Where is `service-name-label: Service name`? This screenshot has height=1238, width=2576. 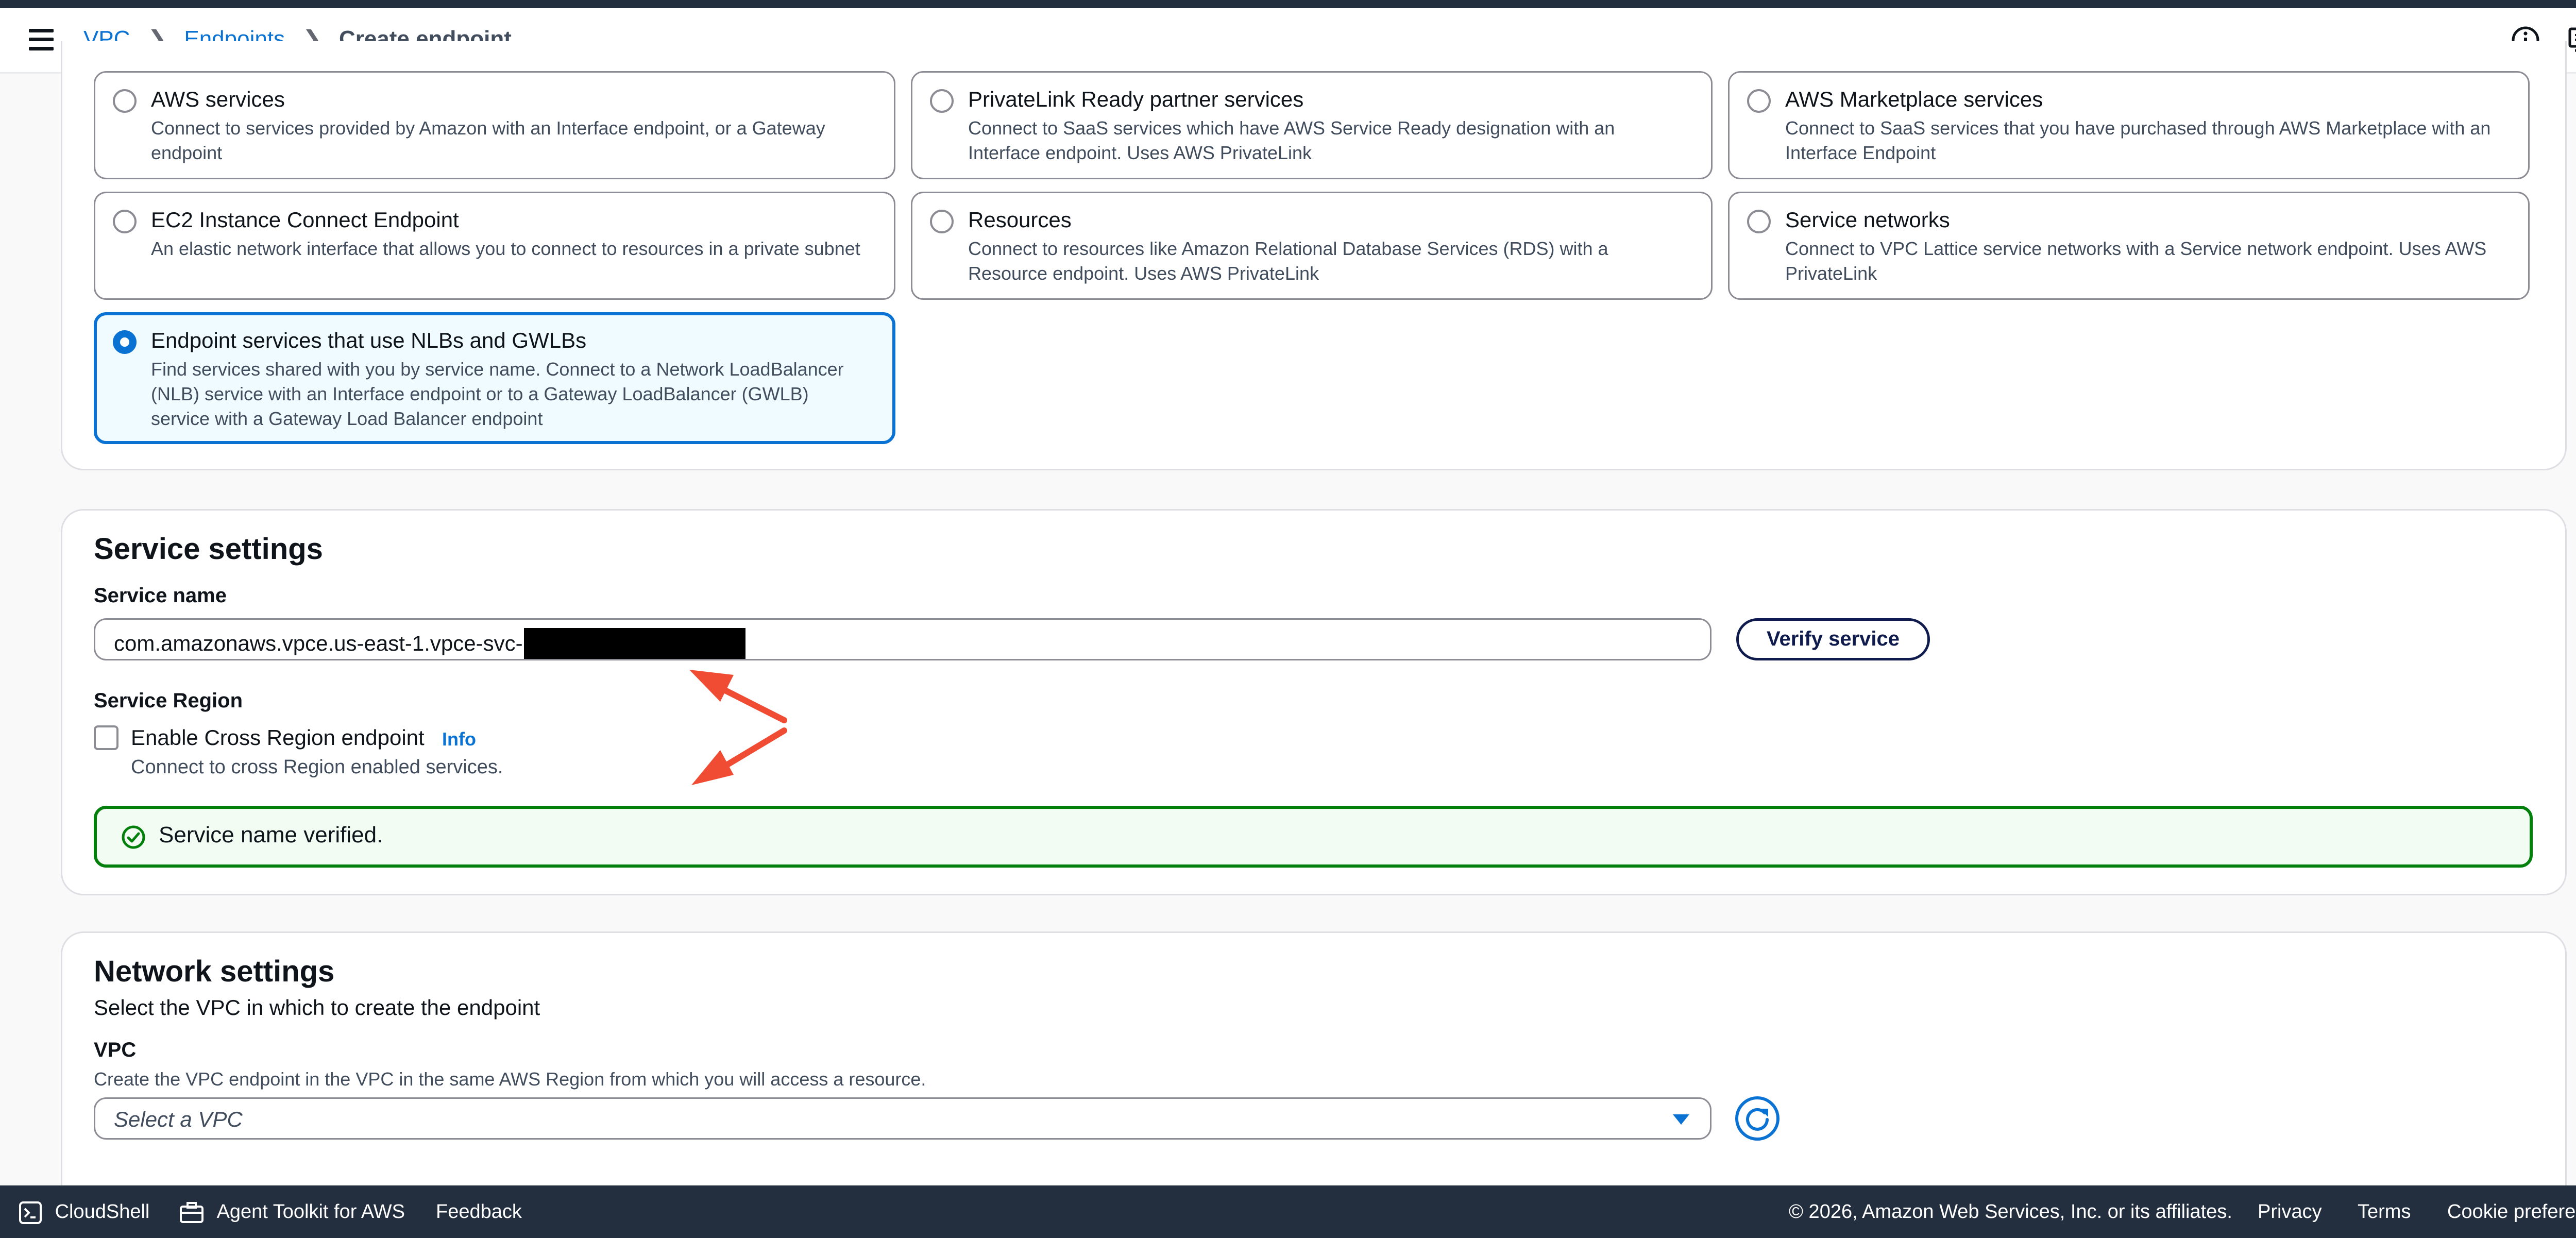 service-name-label: Service name is located at coordinates (160, 595).